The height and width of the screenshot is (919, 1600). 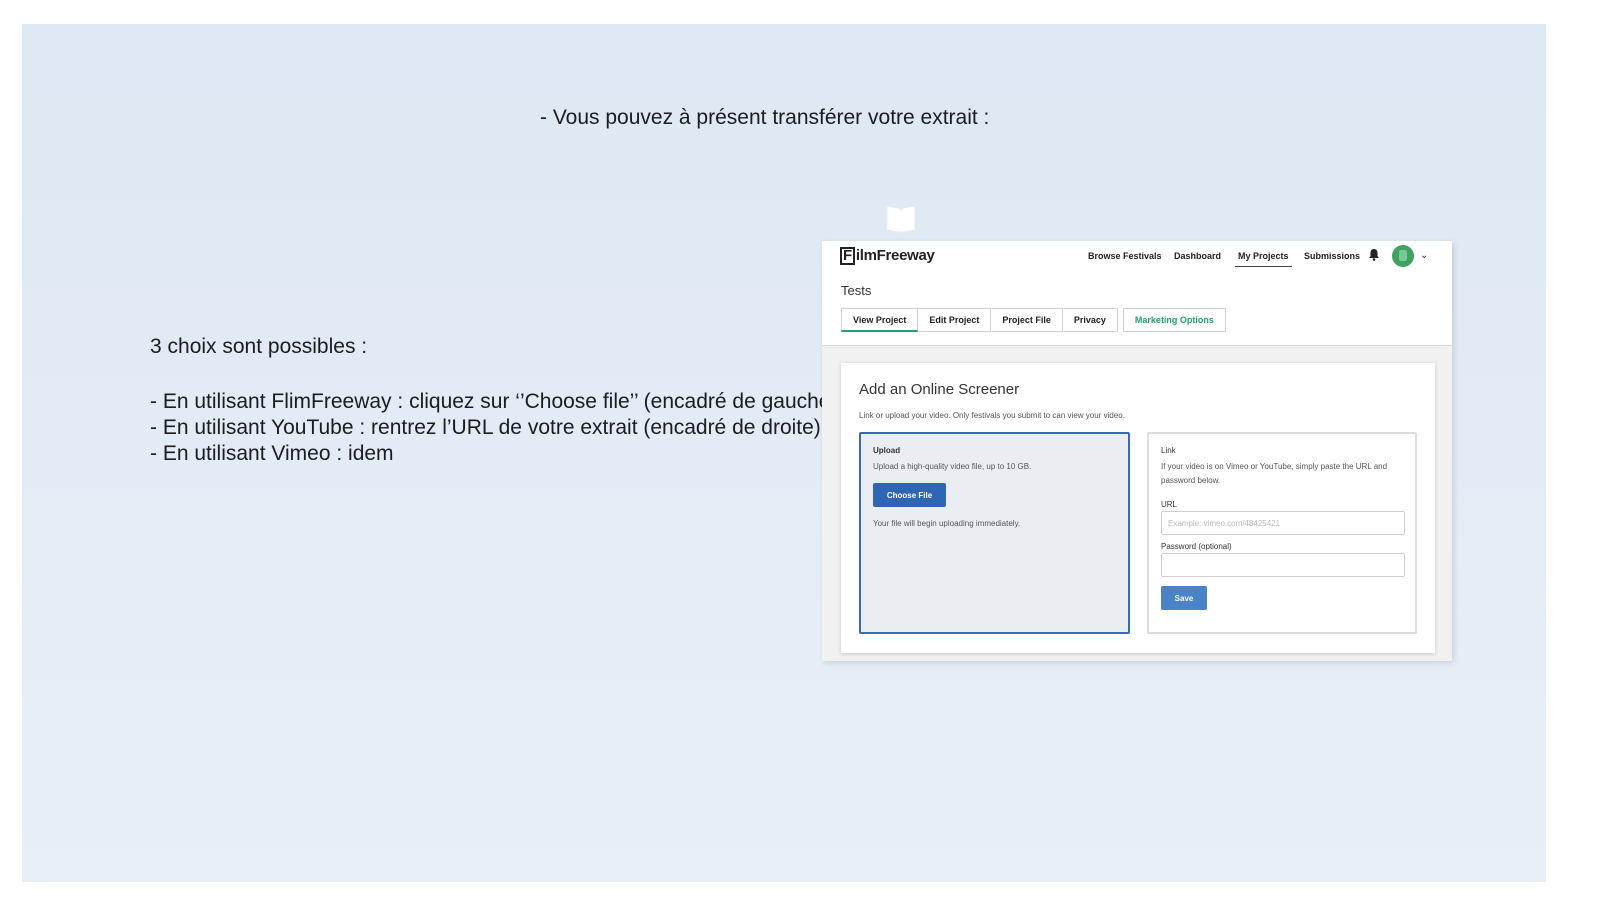 I want to click on choice-vimeo: - En utilisant Vimeo : idem, so click(x=272, y=453).